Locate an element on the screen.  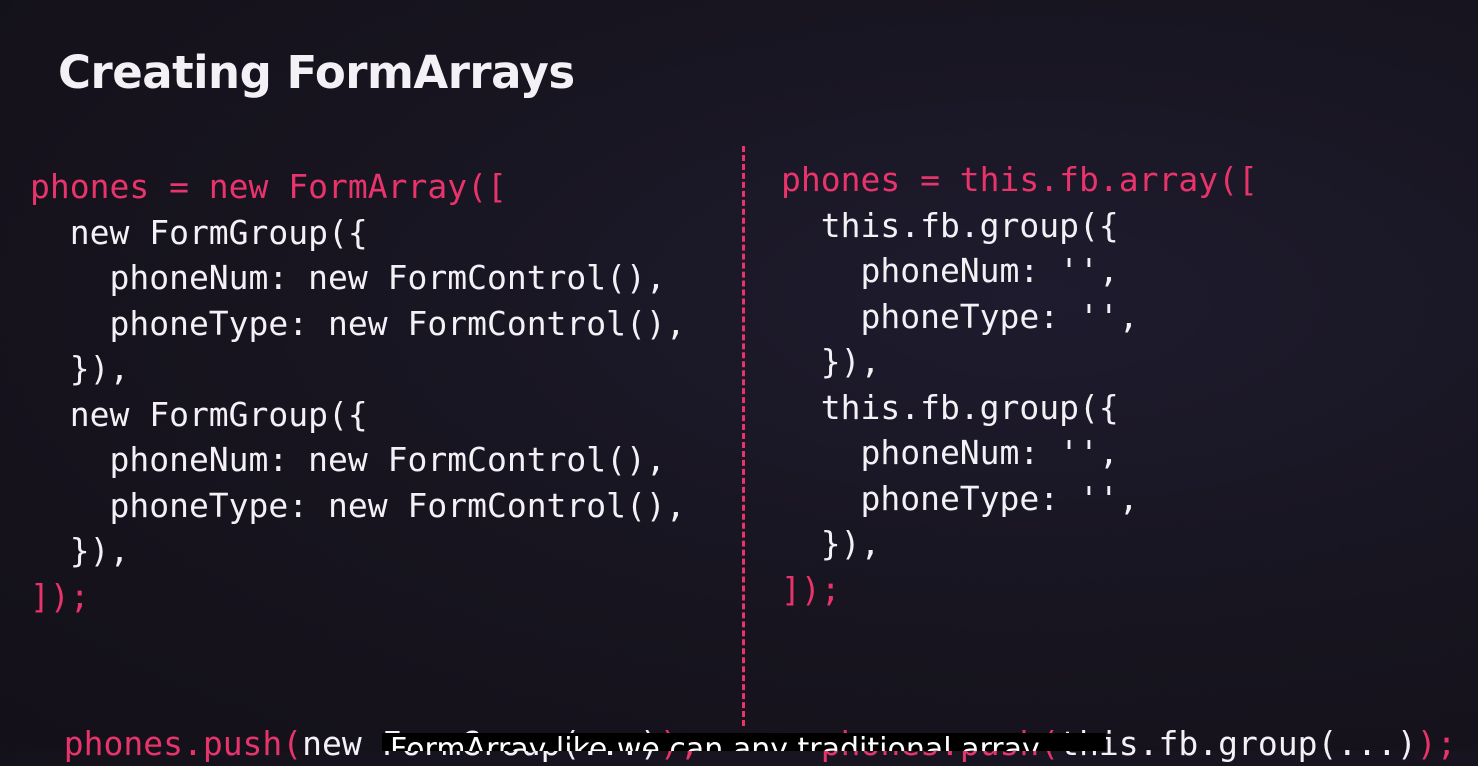
right-push-suffix: ); is located at coordinates (1436, 743).